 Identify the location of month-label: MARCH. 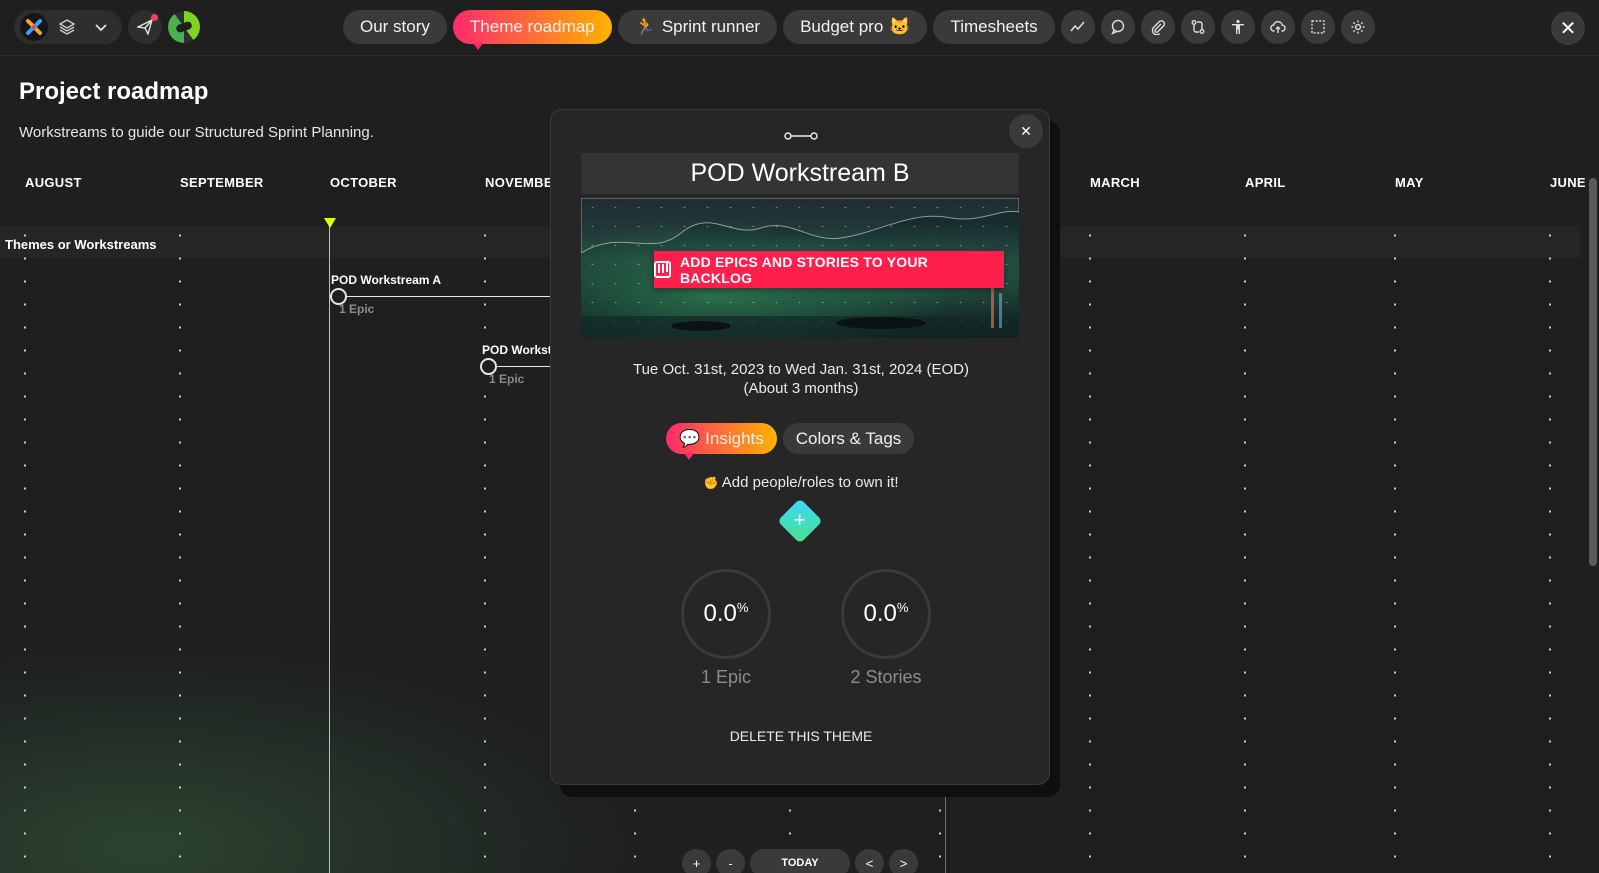
(1115, 182).